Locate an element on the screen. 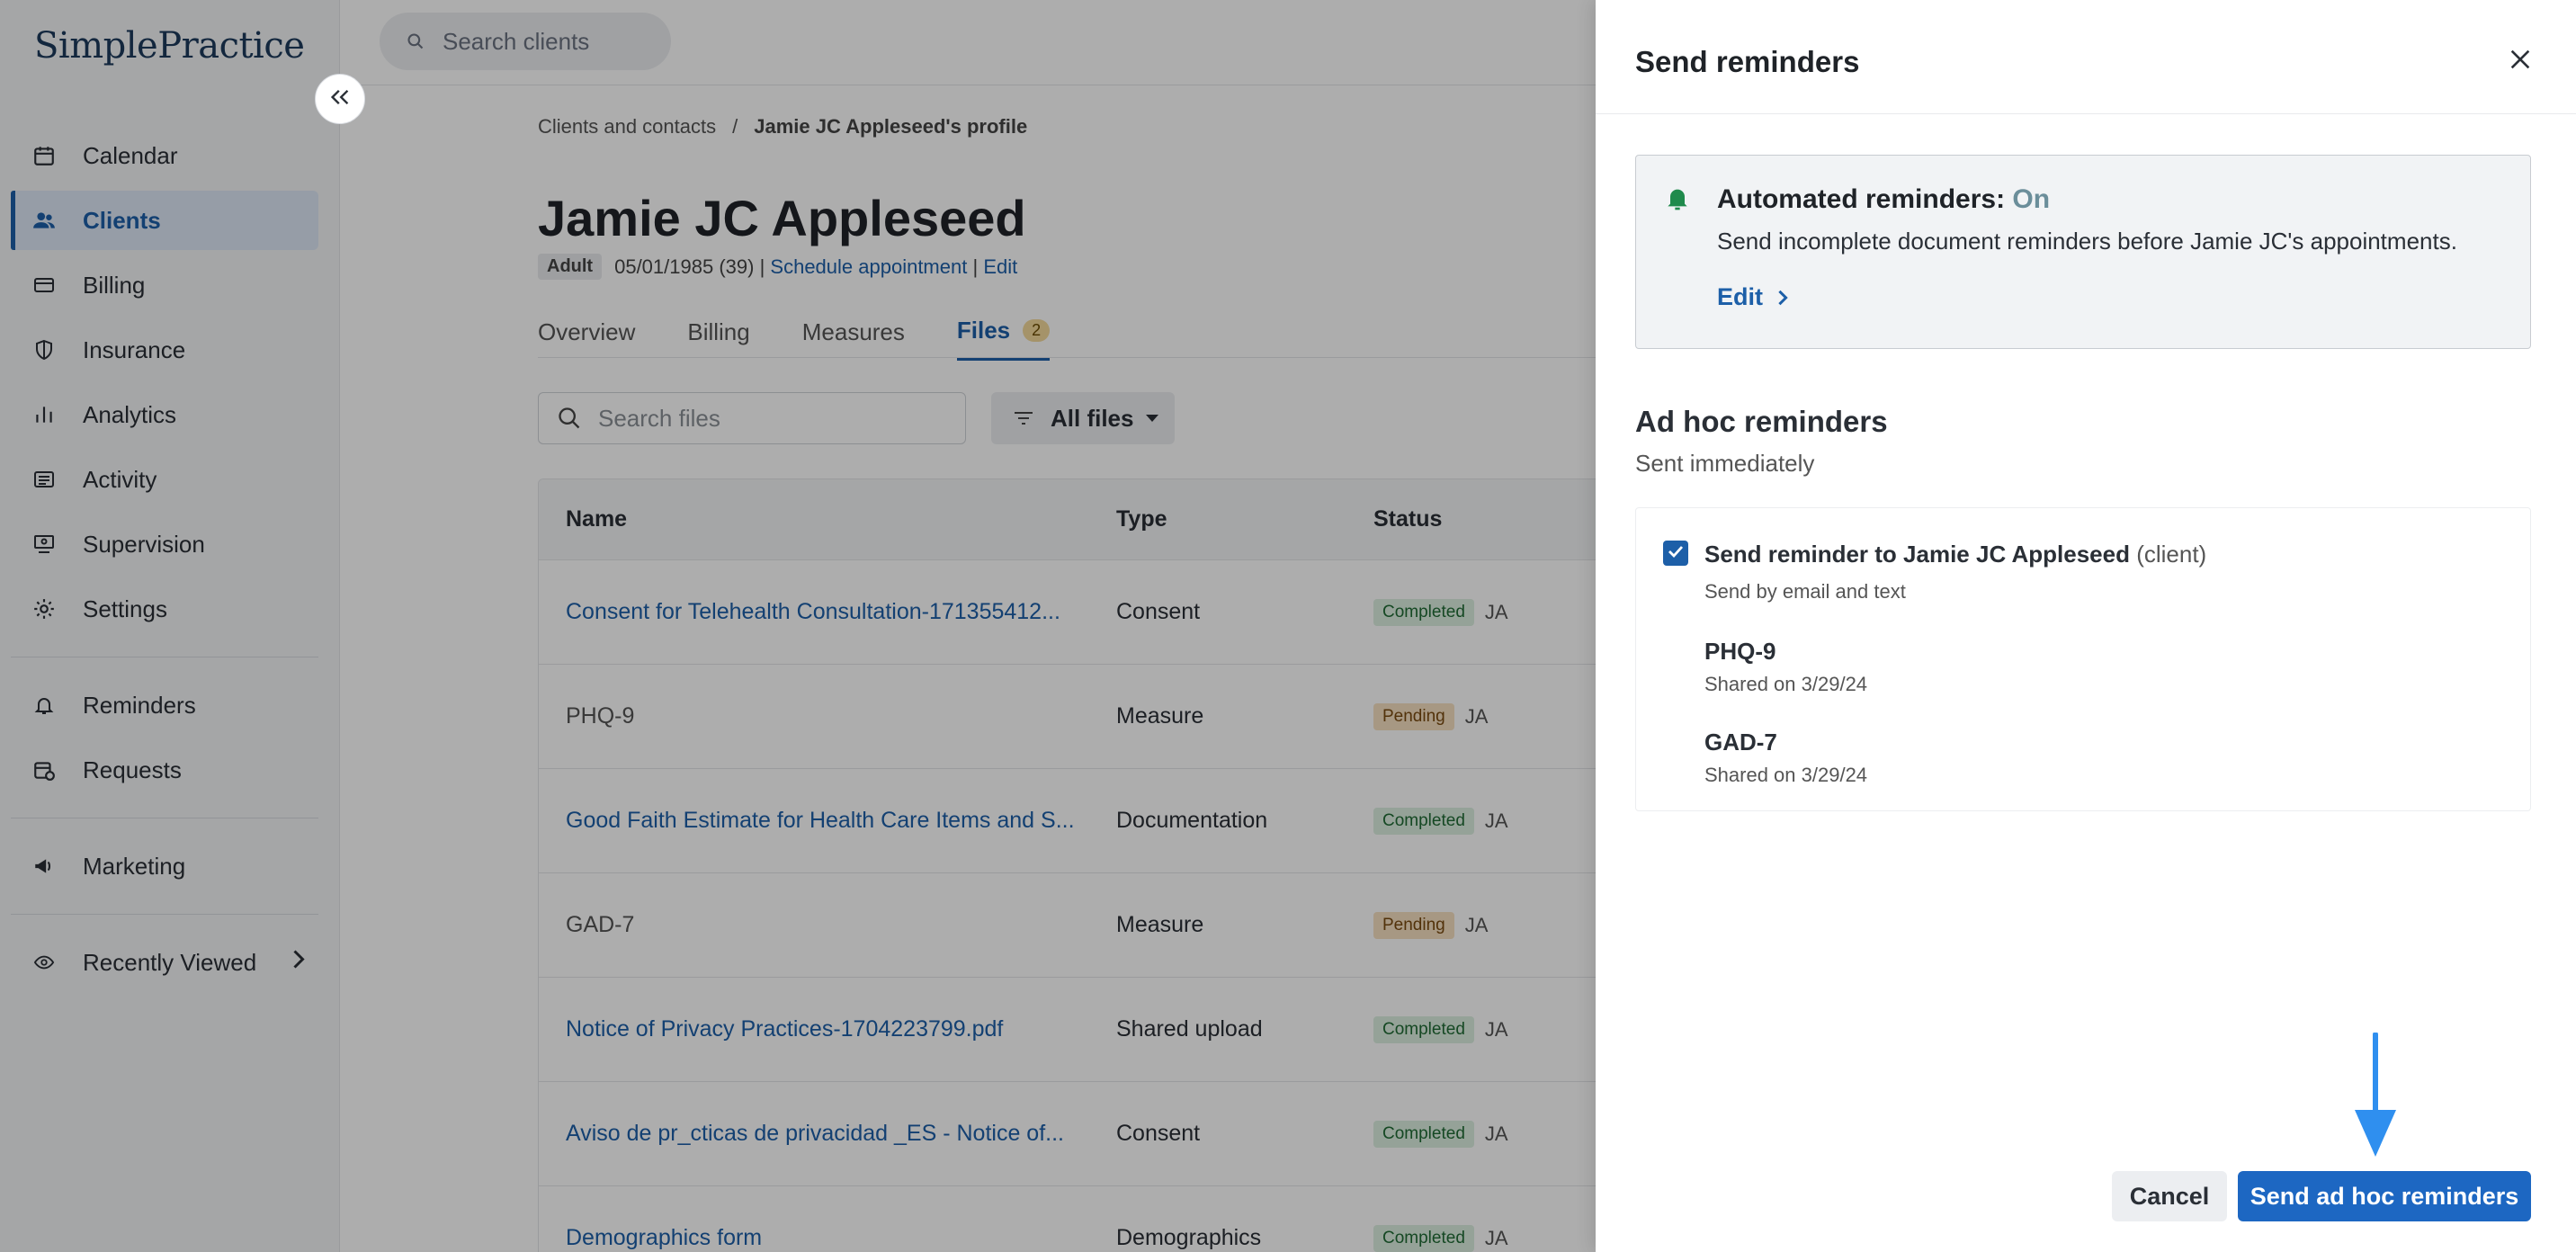 This screenshot has height=1252, width=2576. send-reminder-checkbox is located at coordinates (1675, 553).